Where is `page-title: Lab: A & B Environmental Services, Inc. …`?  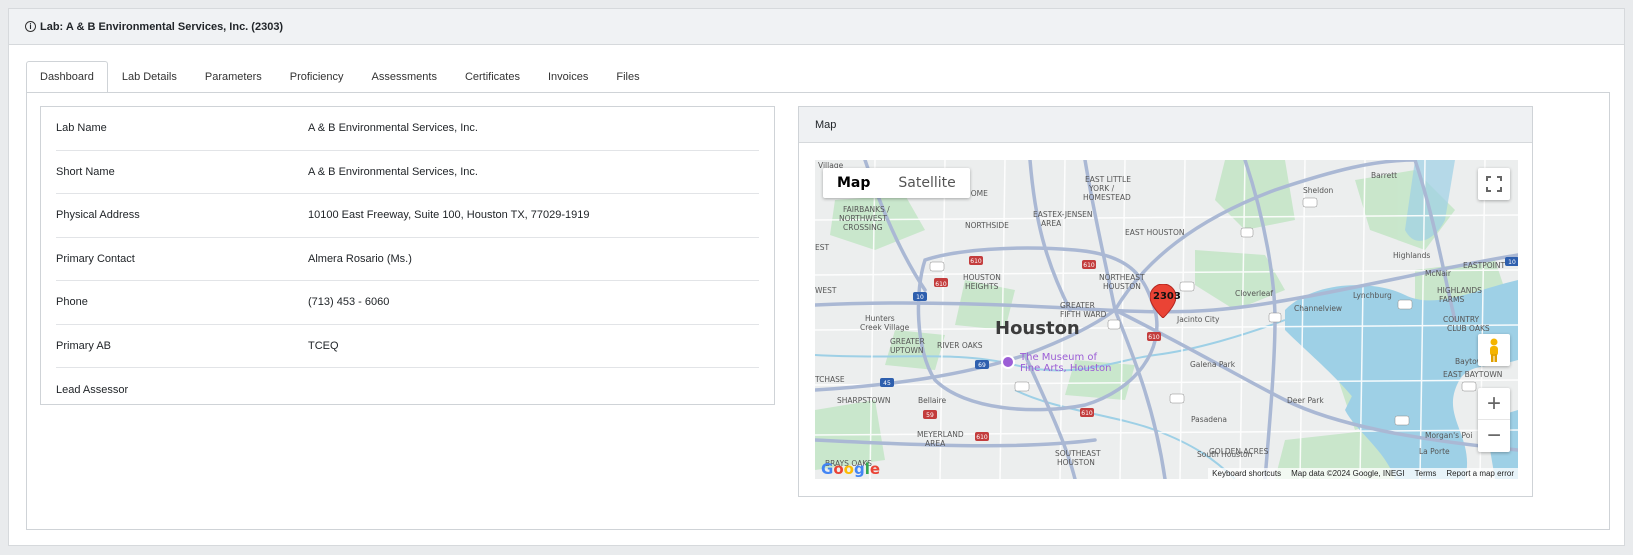 page-title: Lab: A & B Environmental Services, Inc. … is located at coordinates (162, 26).